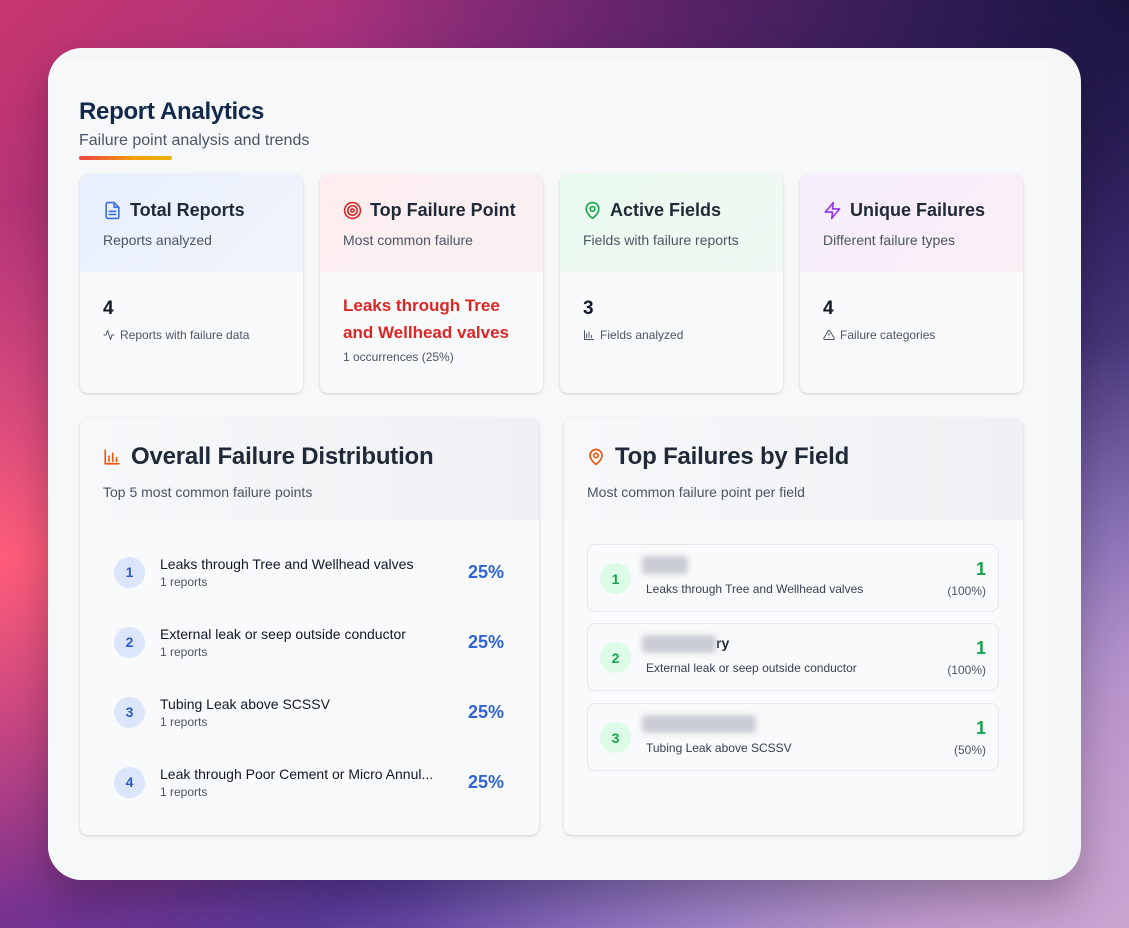  Describe the element at coordinates (888, 335) in the screenshot. I see `stat-note: Failure categories` at that location.